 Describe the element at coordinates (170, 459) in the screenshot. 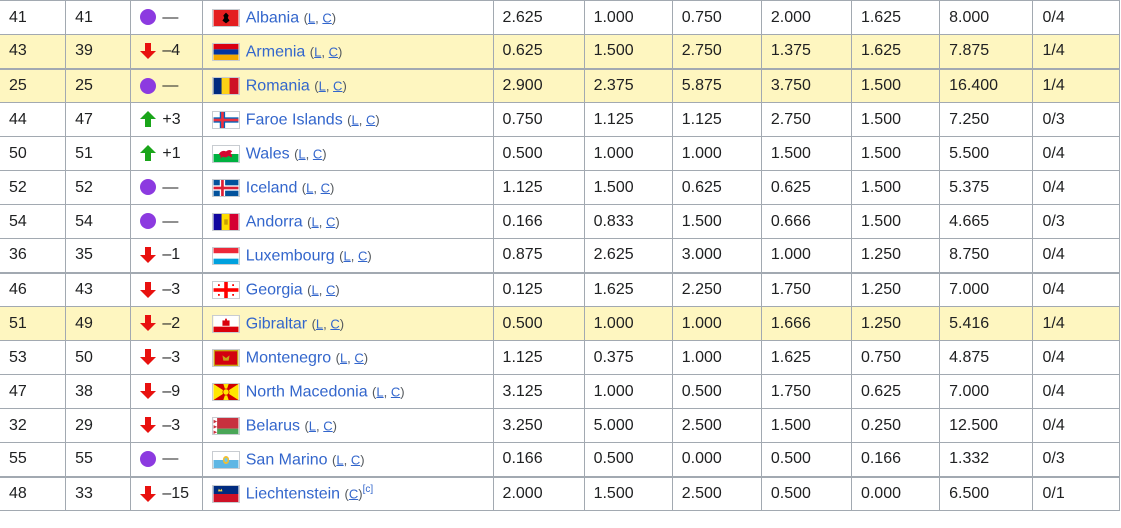

I see `rank-change-value: —` at that location.